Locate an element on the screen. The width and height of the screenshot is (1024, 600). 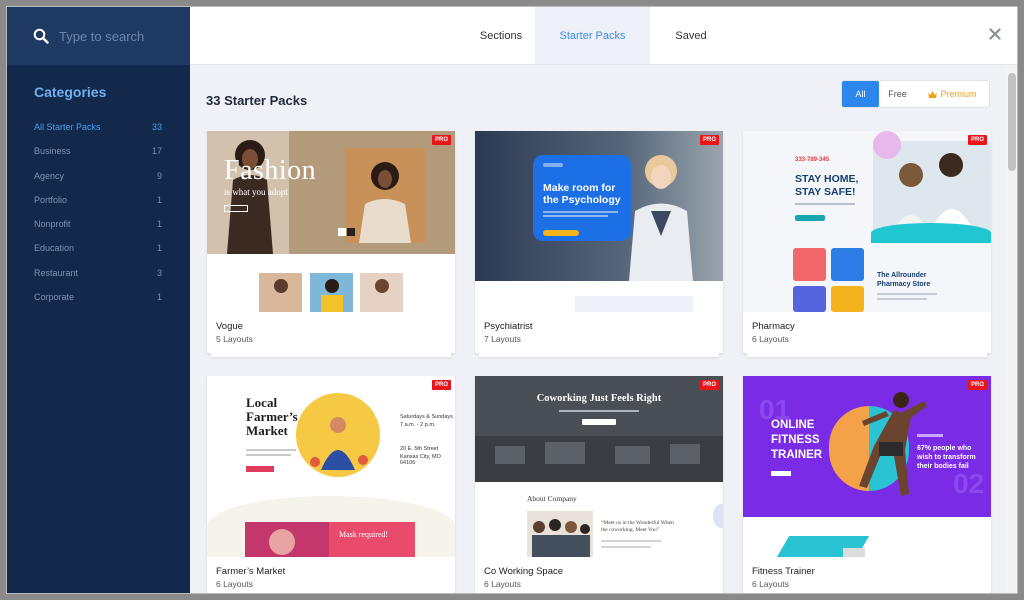
vertical-scrollbar is located at coordinates (1011, 329).